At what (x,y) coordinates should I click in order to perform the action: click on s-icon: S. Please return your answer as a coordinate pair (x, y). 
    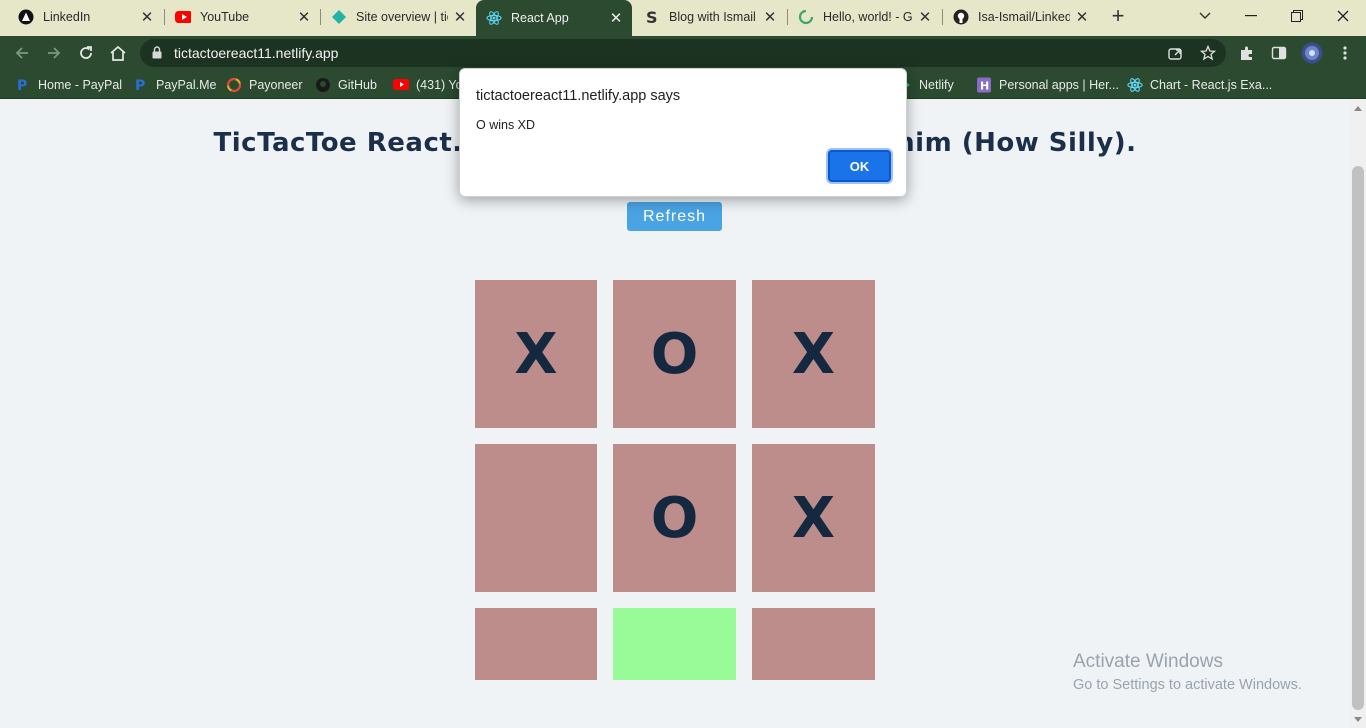
    Looking at the image, I should click on (652, 17).